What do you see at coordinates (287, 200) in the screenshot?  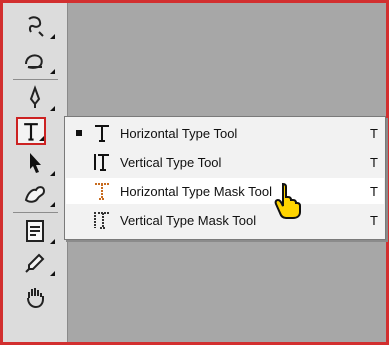 I see `hand-pointer-cursor-icon` at bounding box center [287, 200].